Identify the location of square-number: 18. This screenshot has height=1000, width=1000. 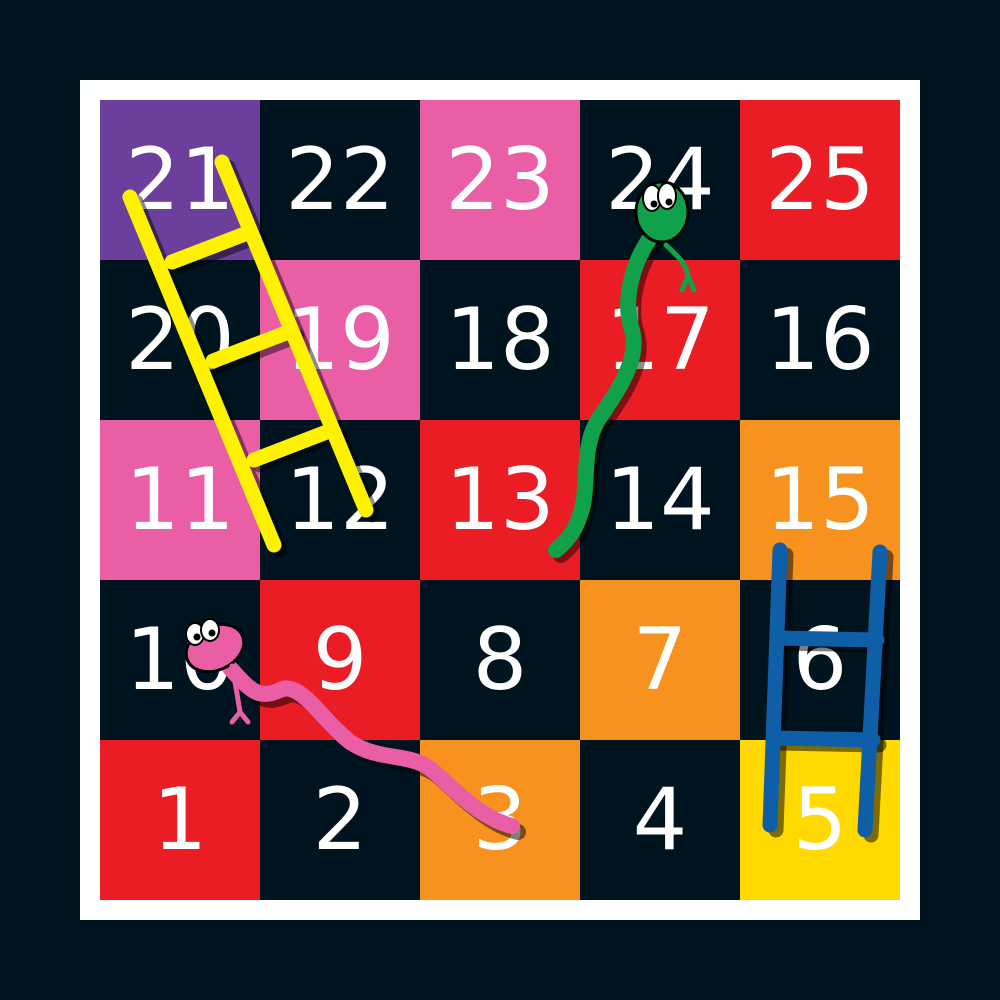
(500, 340).